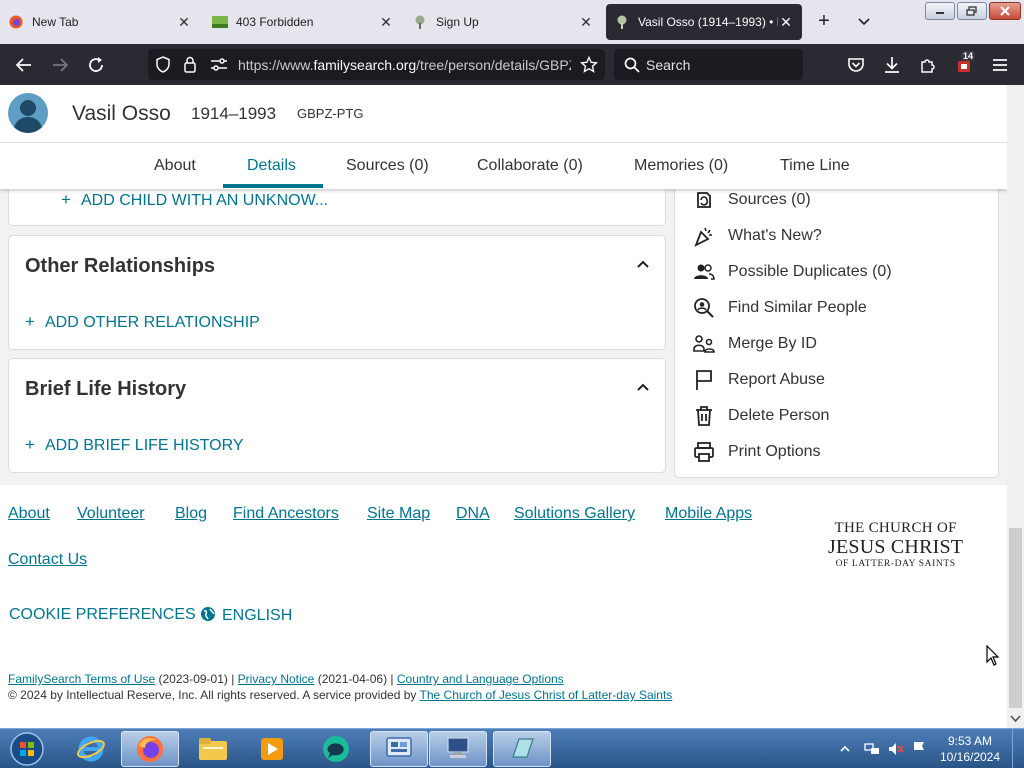 The width and height of the screenshot is (1024, 768). I want to click on browser-tab-person: Vasil Osso (1914–1993) • Pe ✕, so click(704, 22).